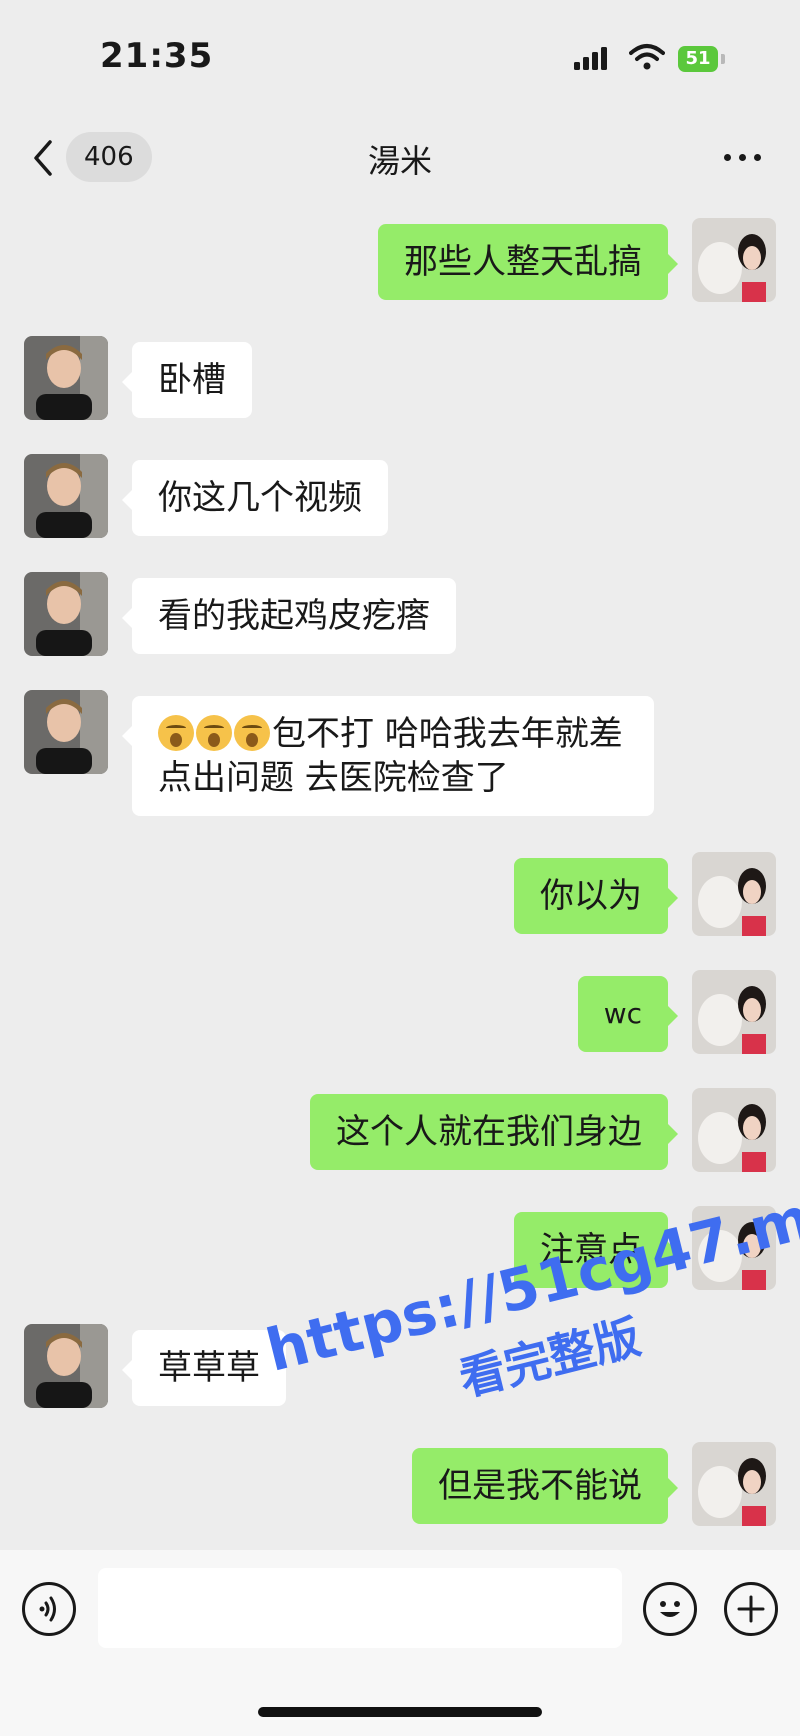  I want to click on input-bar, so click(400, 1643).